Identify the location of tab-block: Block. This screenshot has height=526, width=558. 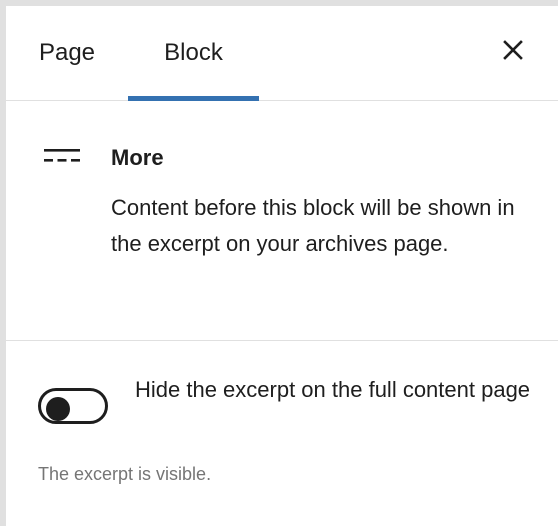
(193, 53).